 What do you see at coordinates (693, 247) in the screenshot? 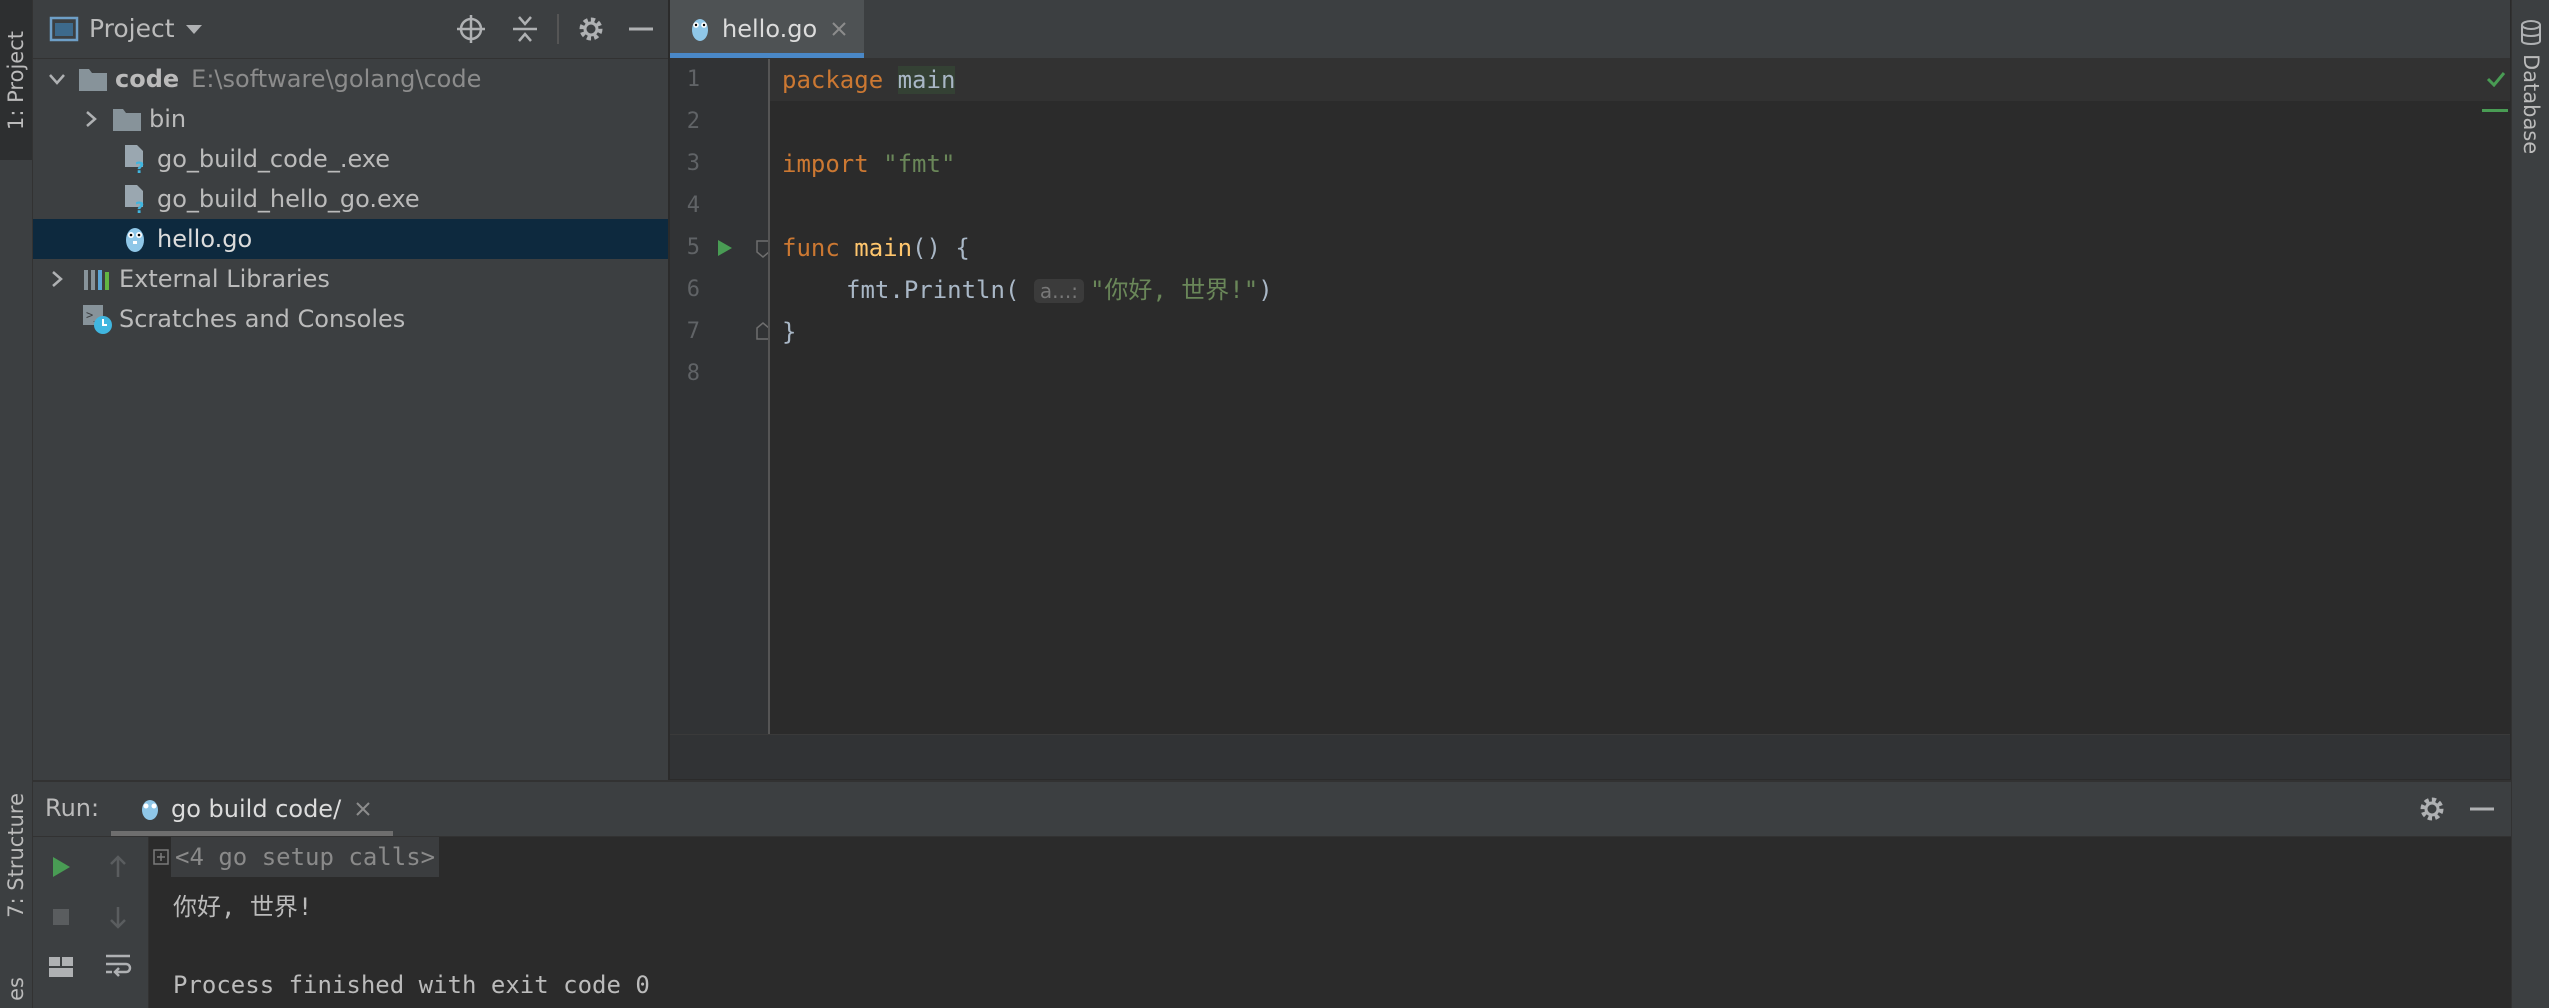
I see `line-number: 5` at bounding box center [693, 247].